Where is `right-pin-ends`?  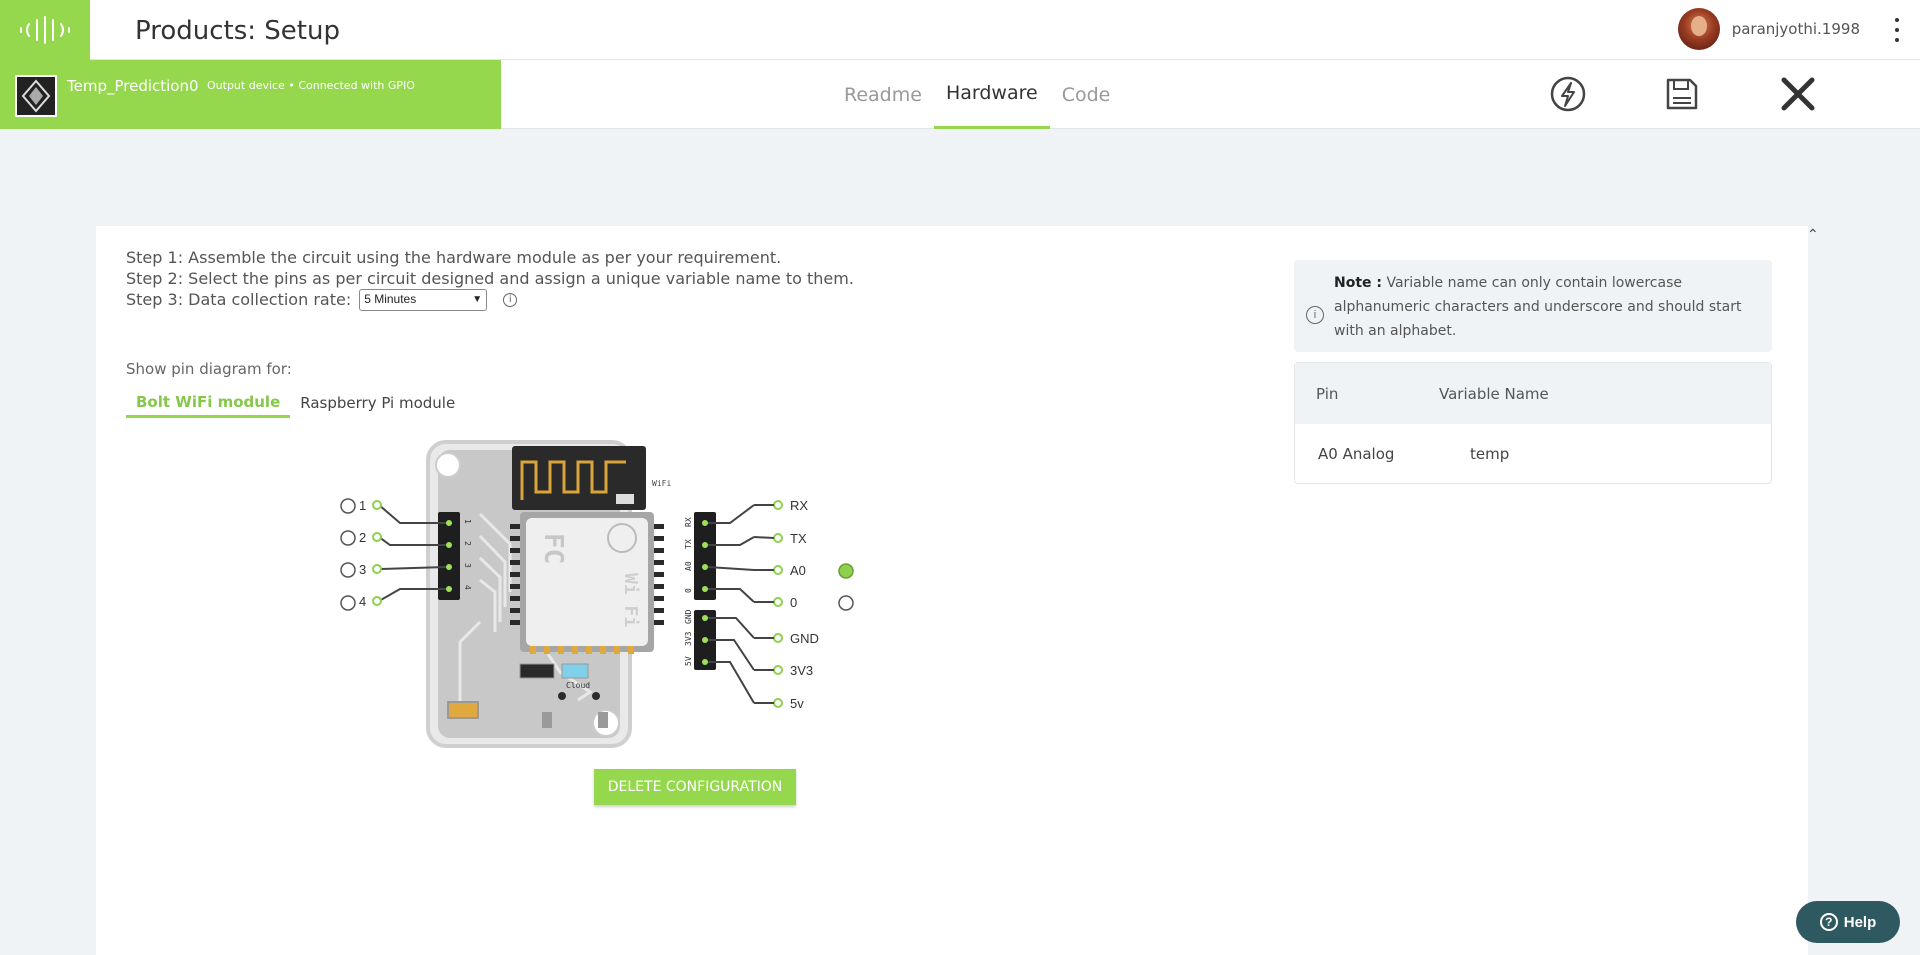 right-pin-ends is located at coordinates (778, 604).